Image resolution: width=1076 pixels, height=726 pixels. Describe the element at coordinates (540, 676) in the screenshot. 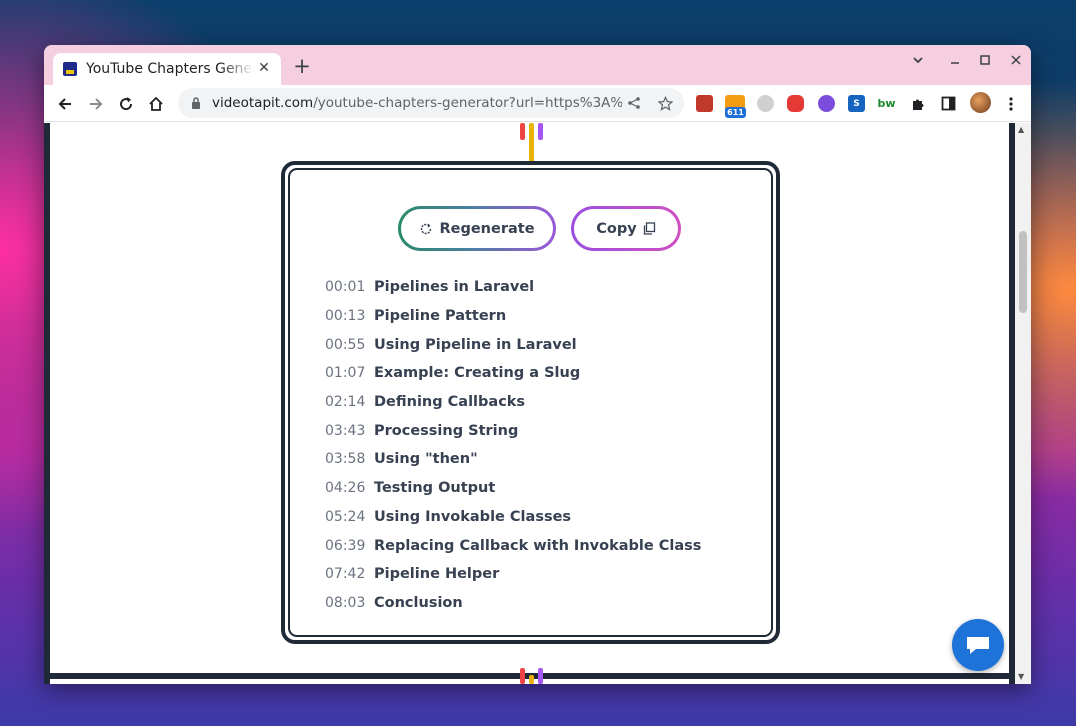

I see `decorative-line-purple-bottom` at that location.